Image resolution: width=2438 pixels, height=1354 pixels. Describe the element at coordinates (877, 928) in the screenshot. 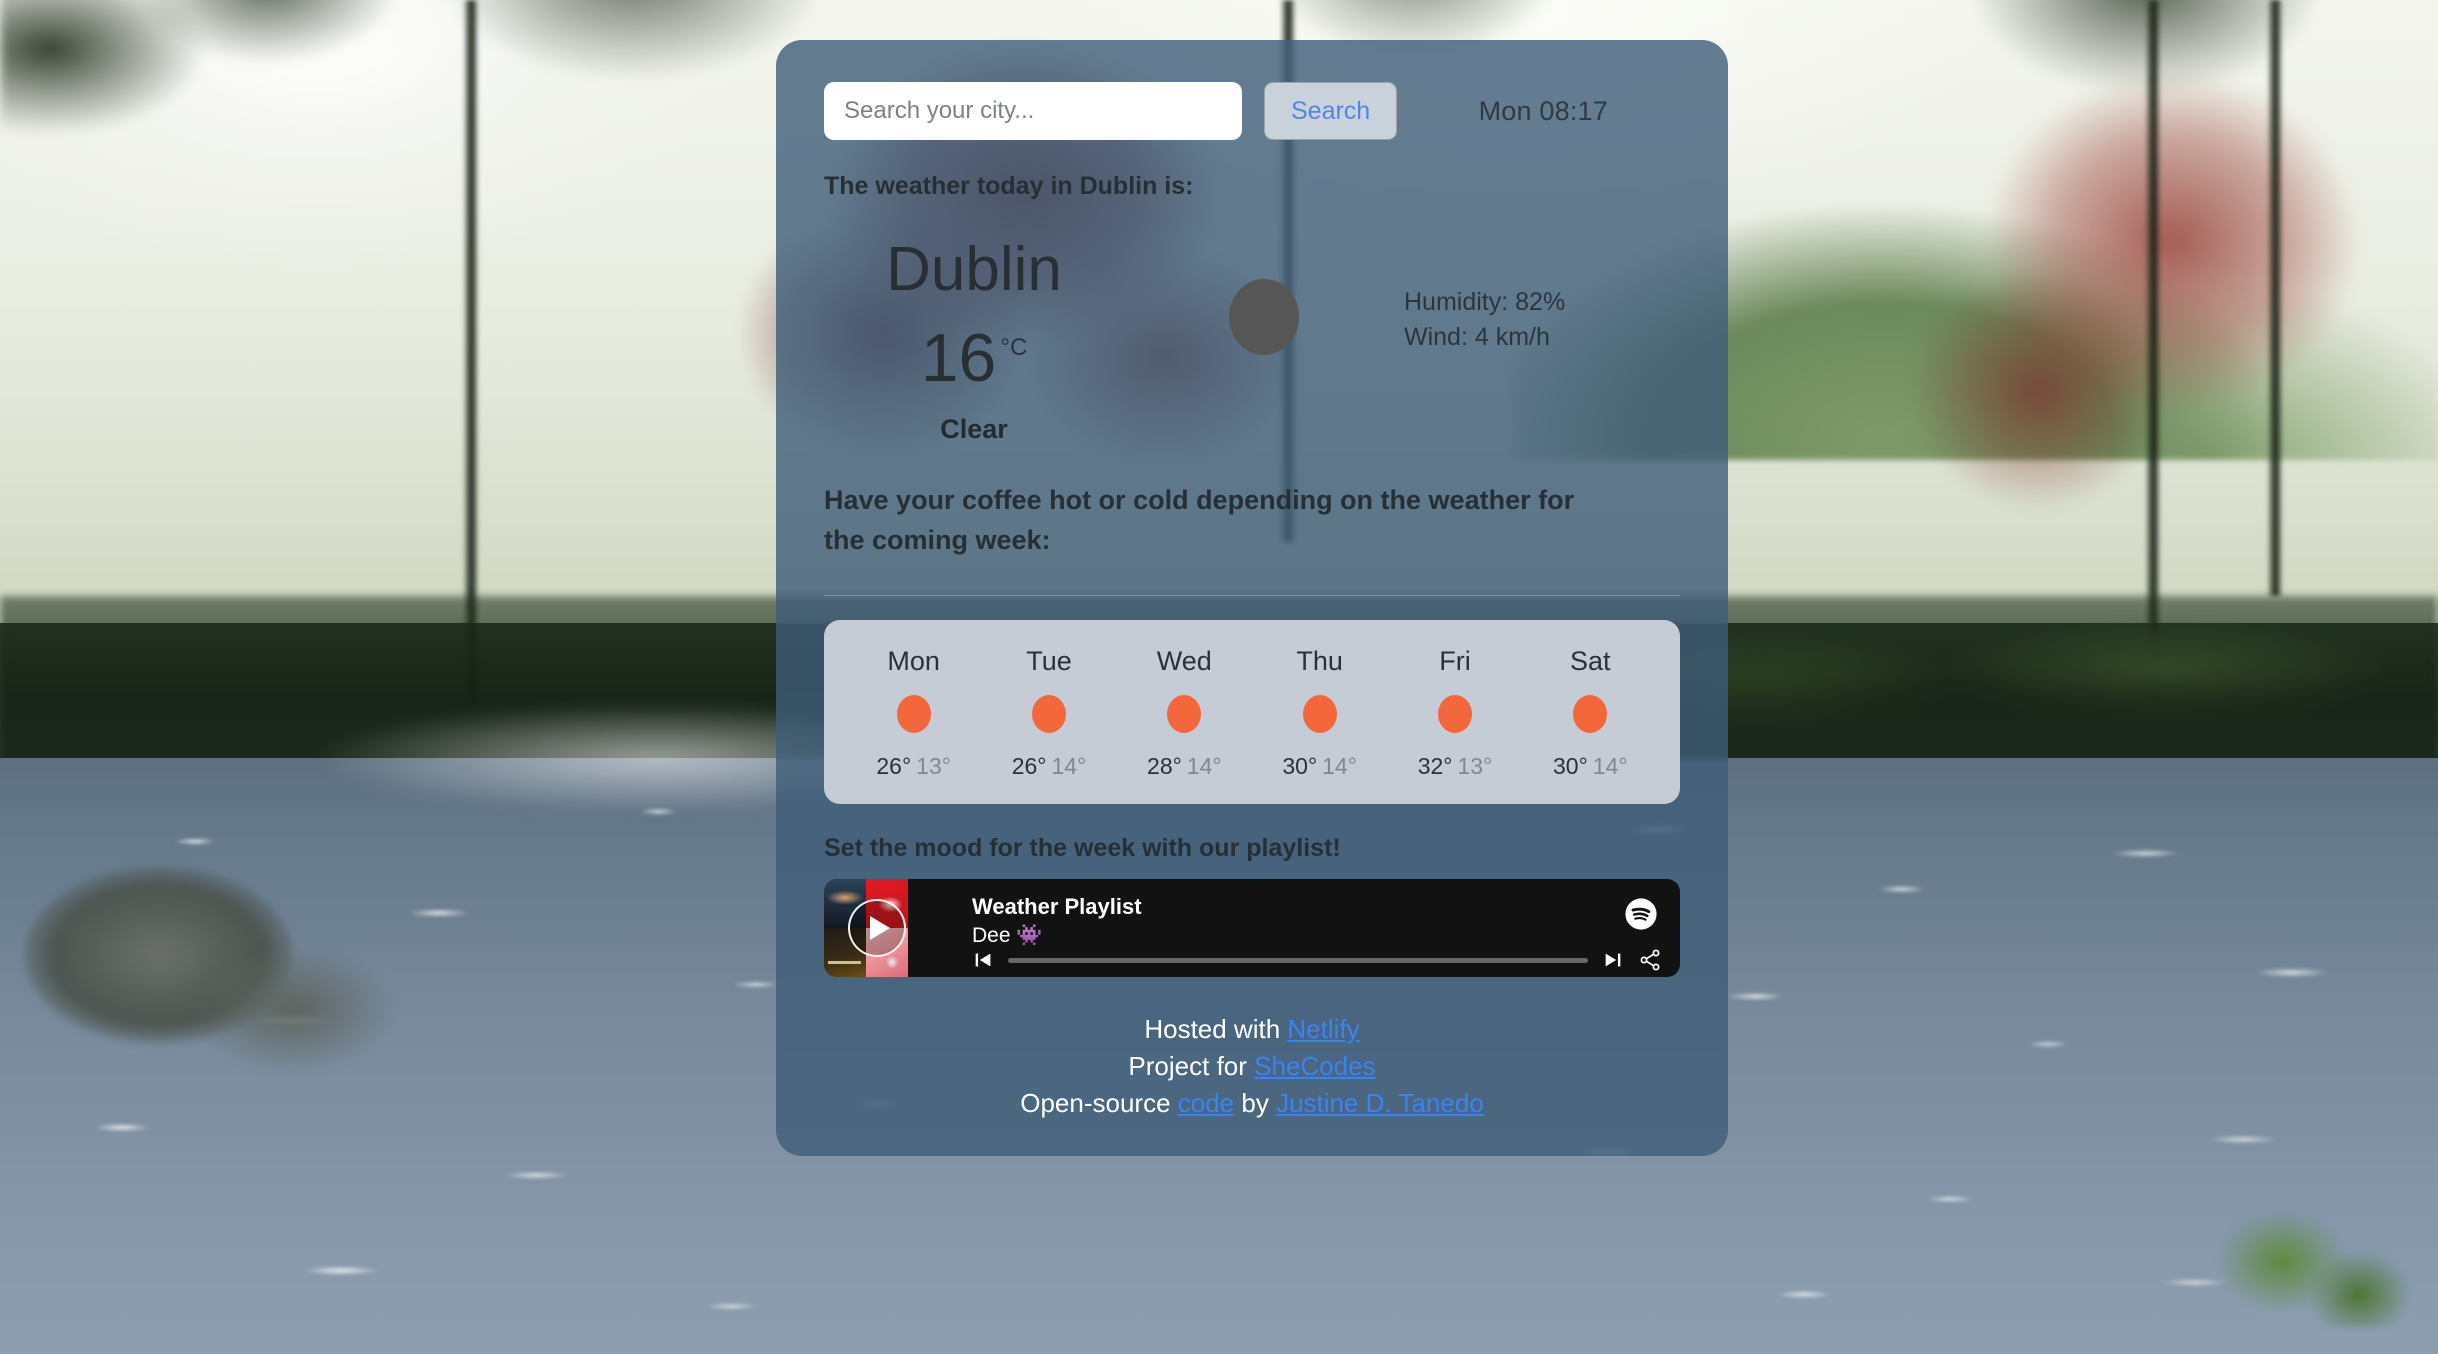

I see `play-icon` at that location.